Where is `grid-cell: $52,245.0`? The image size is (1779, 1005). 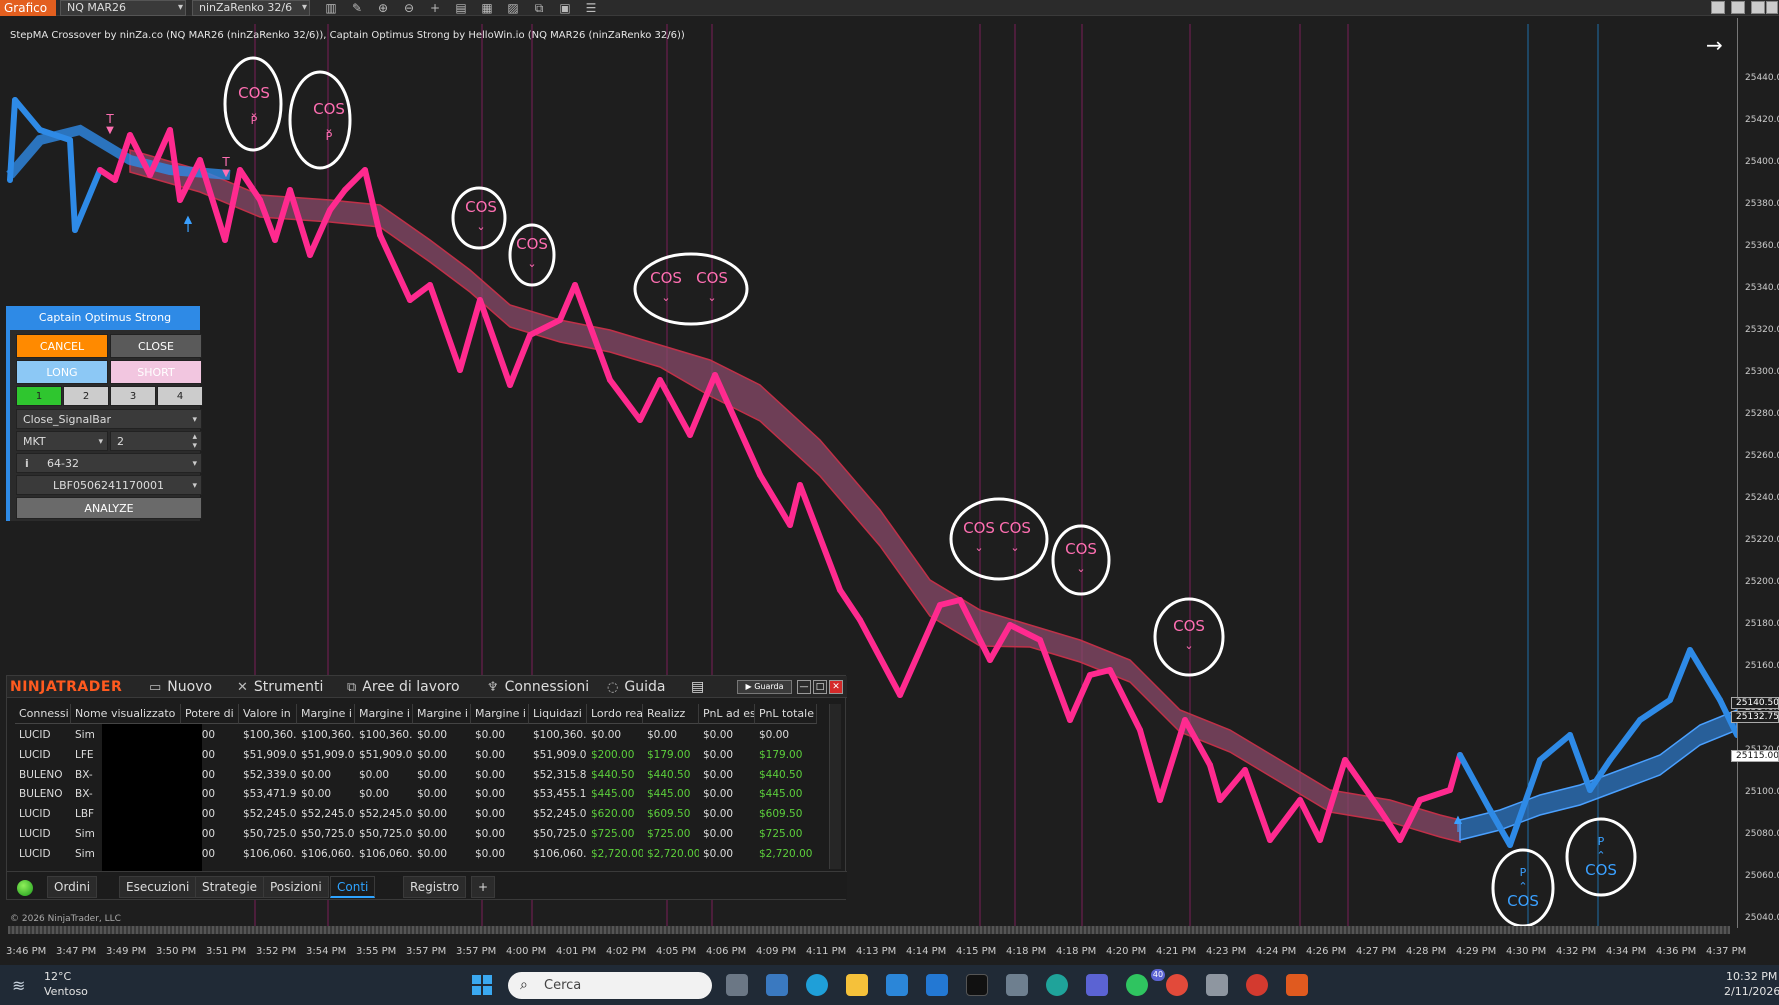 grid-cell: $52,245.0 is located at coordinates (384, 814).